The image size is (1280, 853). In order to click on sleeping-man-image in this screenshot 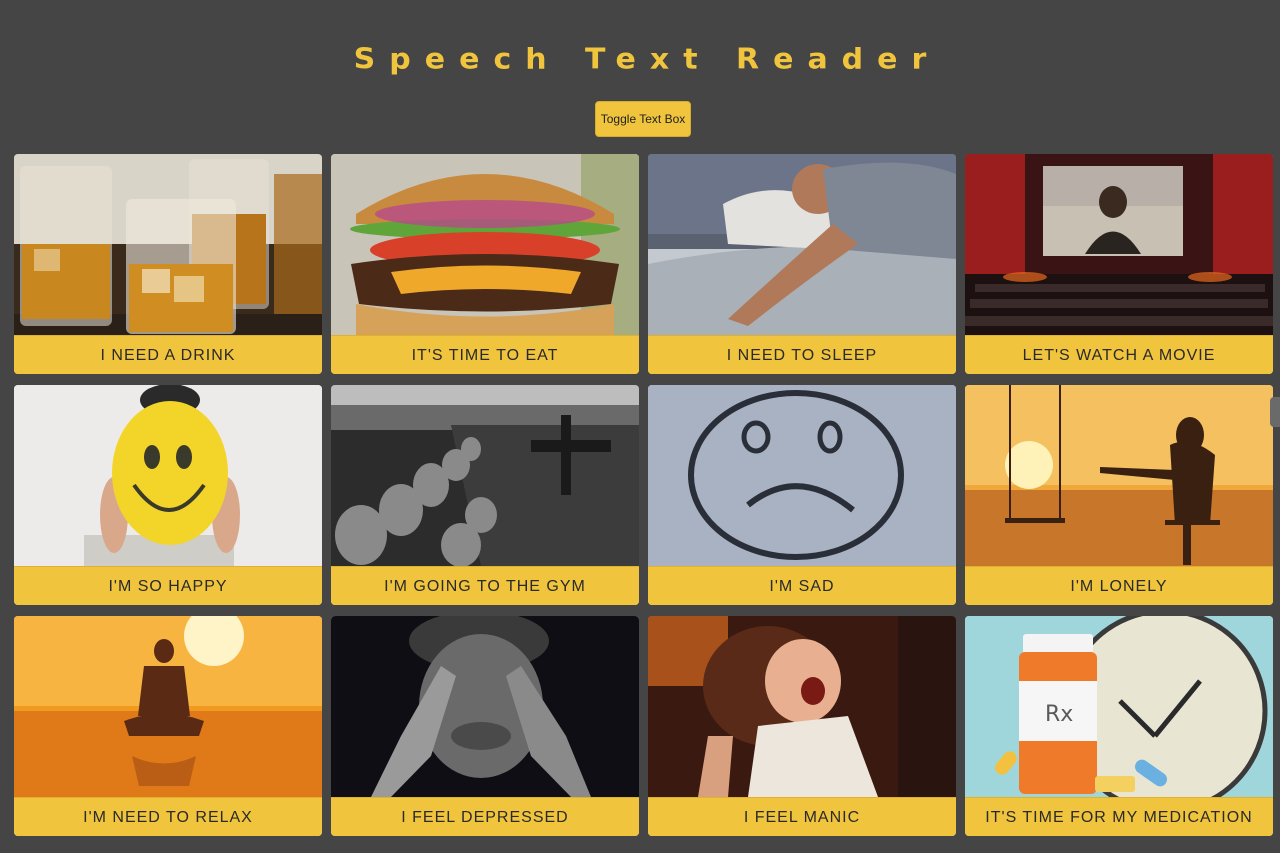, I will do `click(802, 244)`.